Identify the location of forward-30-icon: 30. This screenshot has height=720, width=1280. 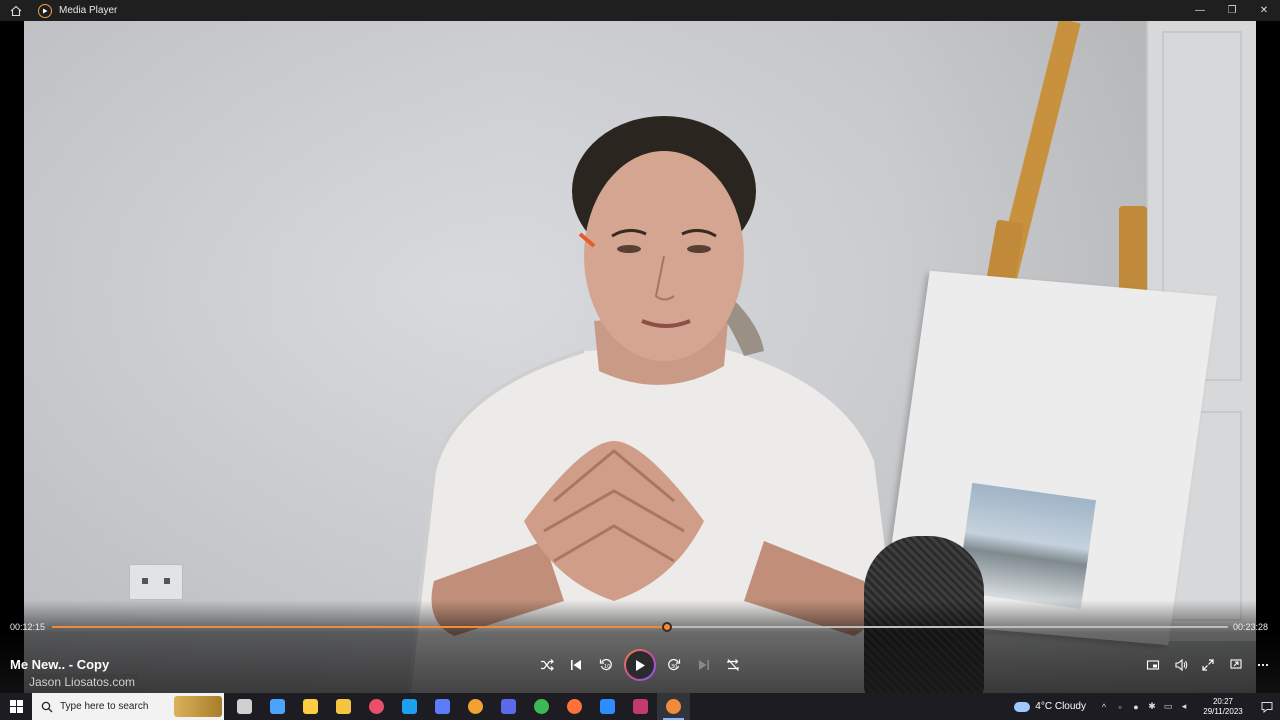
(674, 664).